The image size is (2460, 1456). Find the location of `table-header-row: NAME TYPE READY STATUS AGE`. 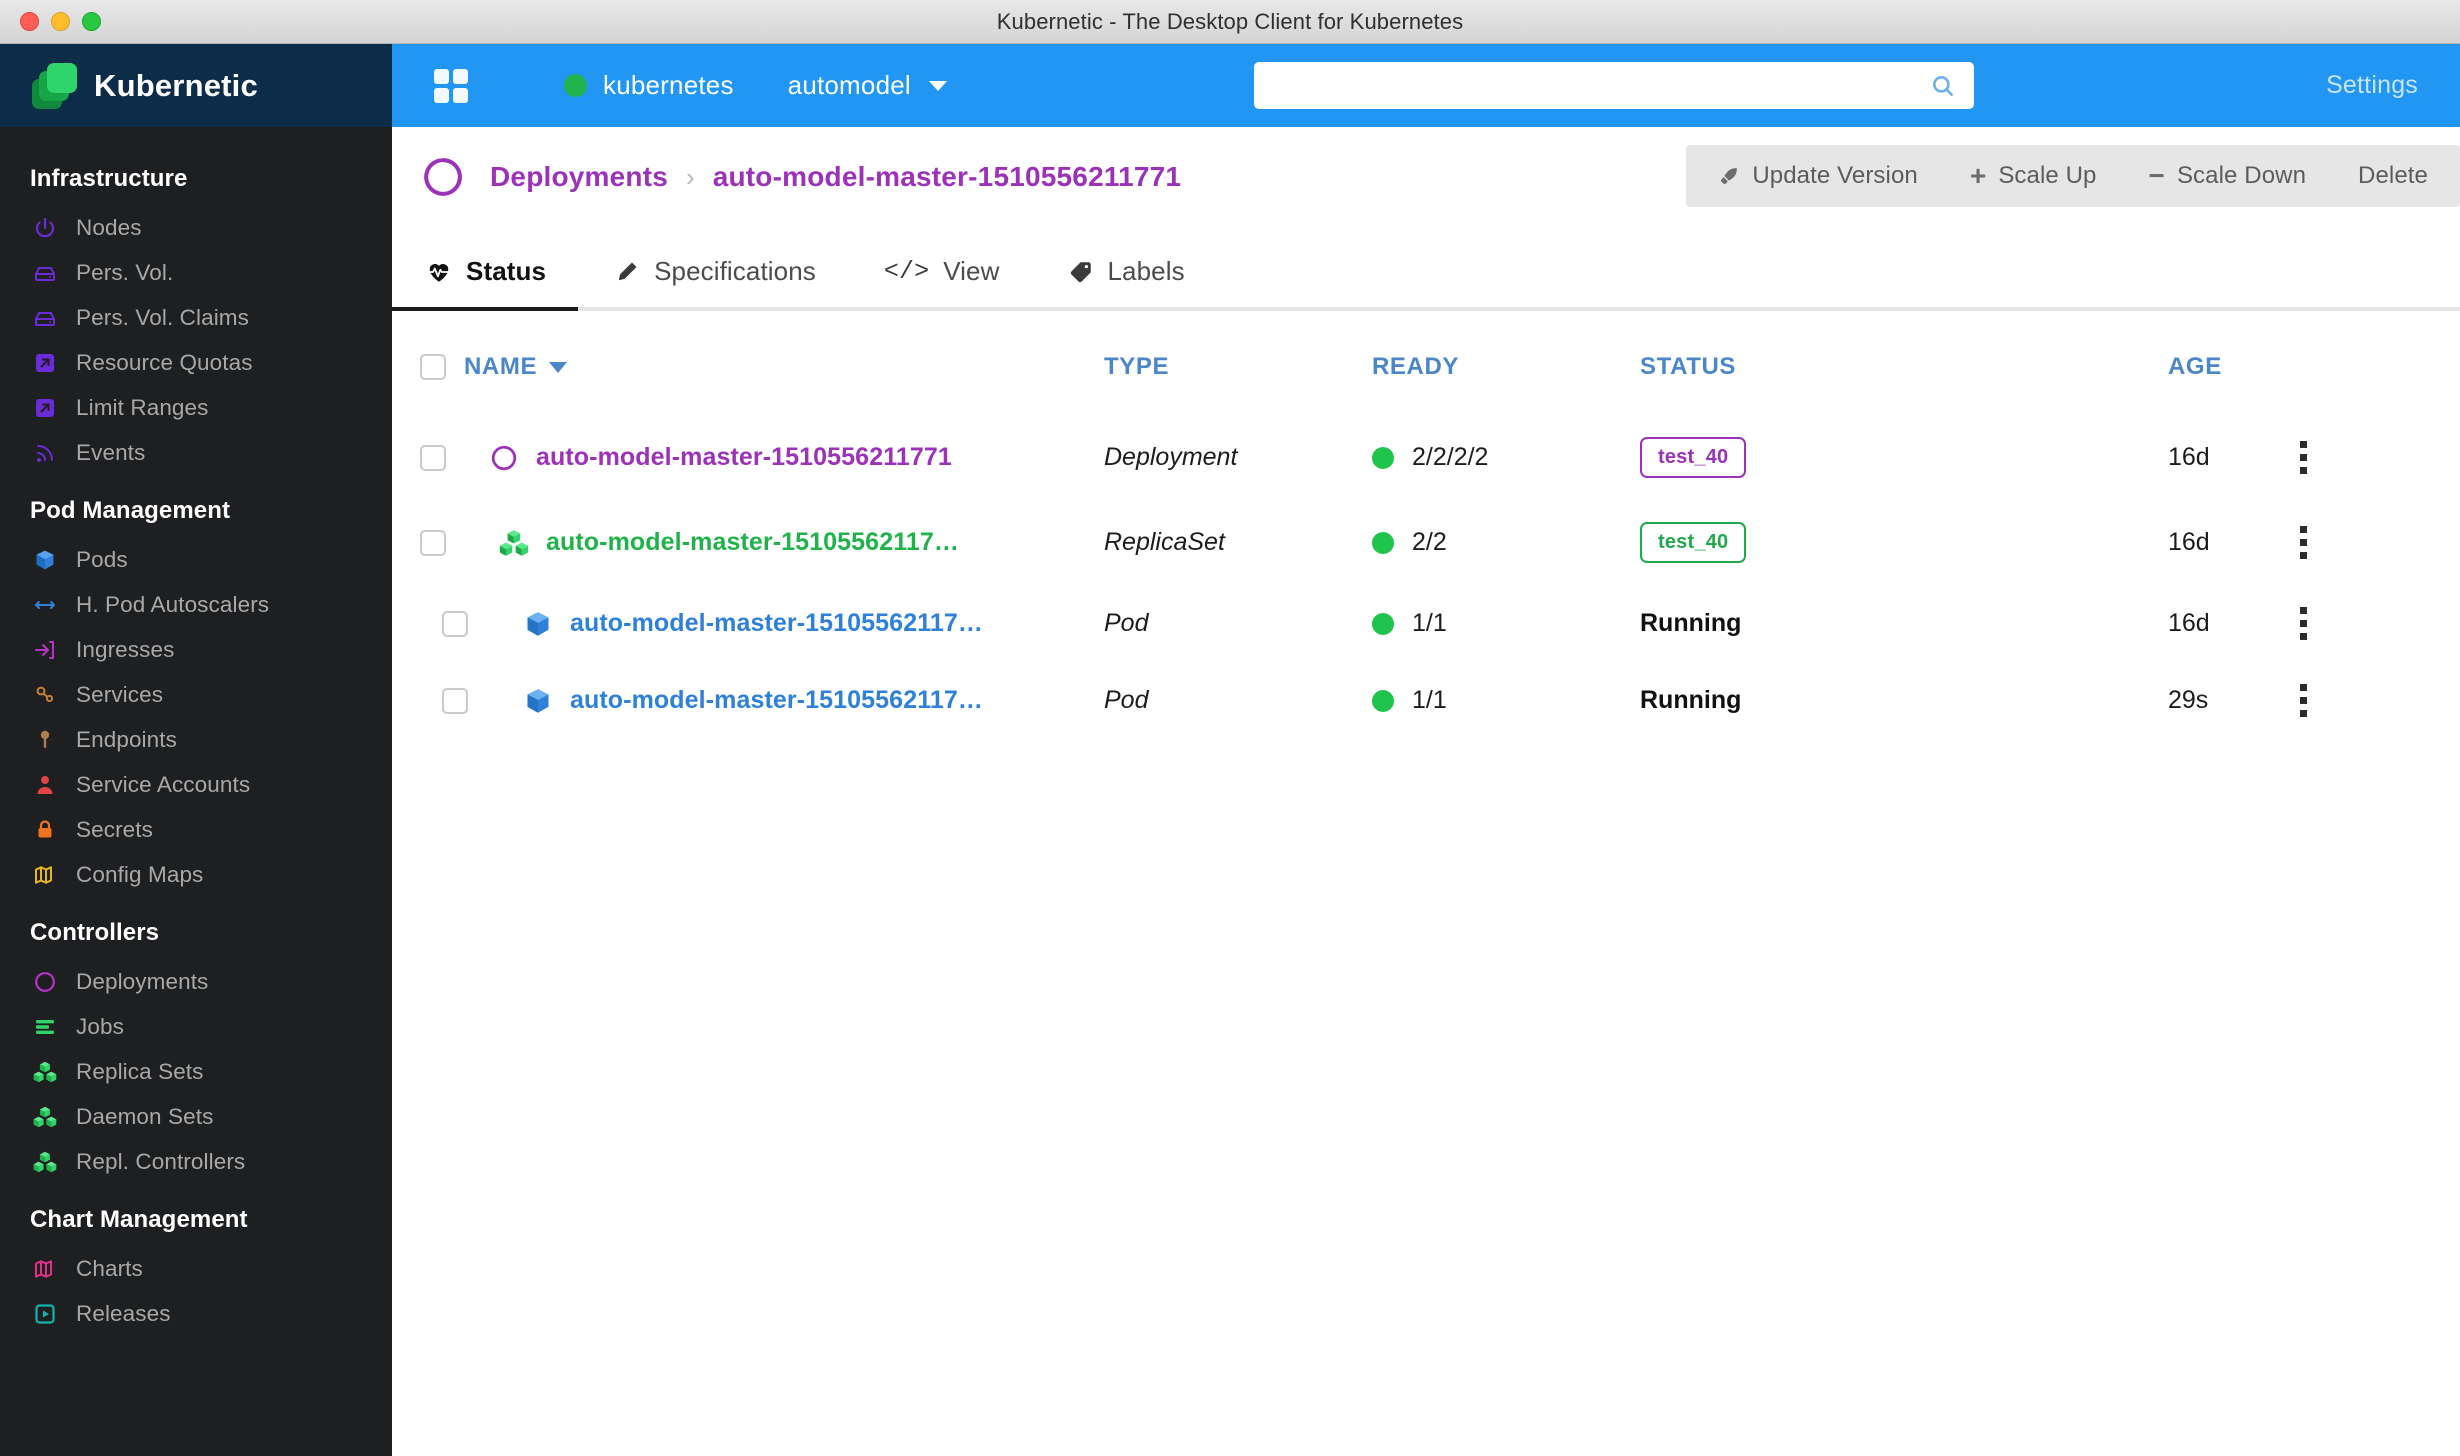

table-header-row: NAME TYPE READY STATUS AGE is located at coordinates (1426, 363).